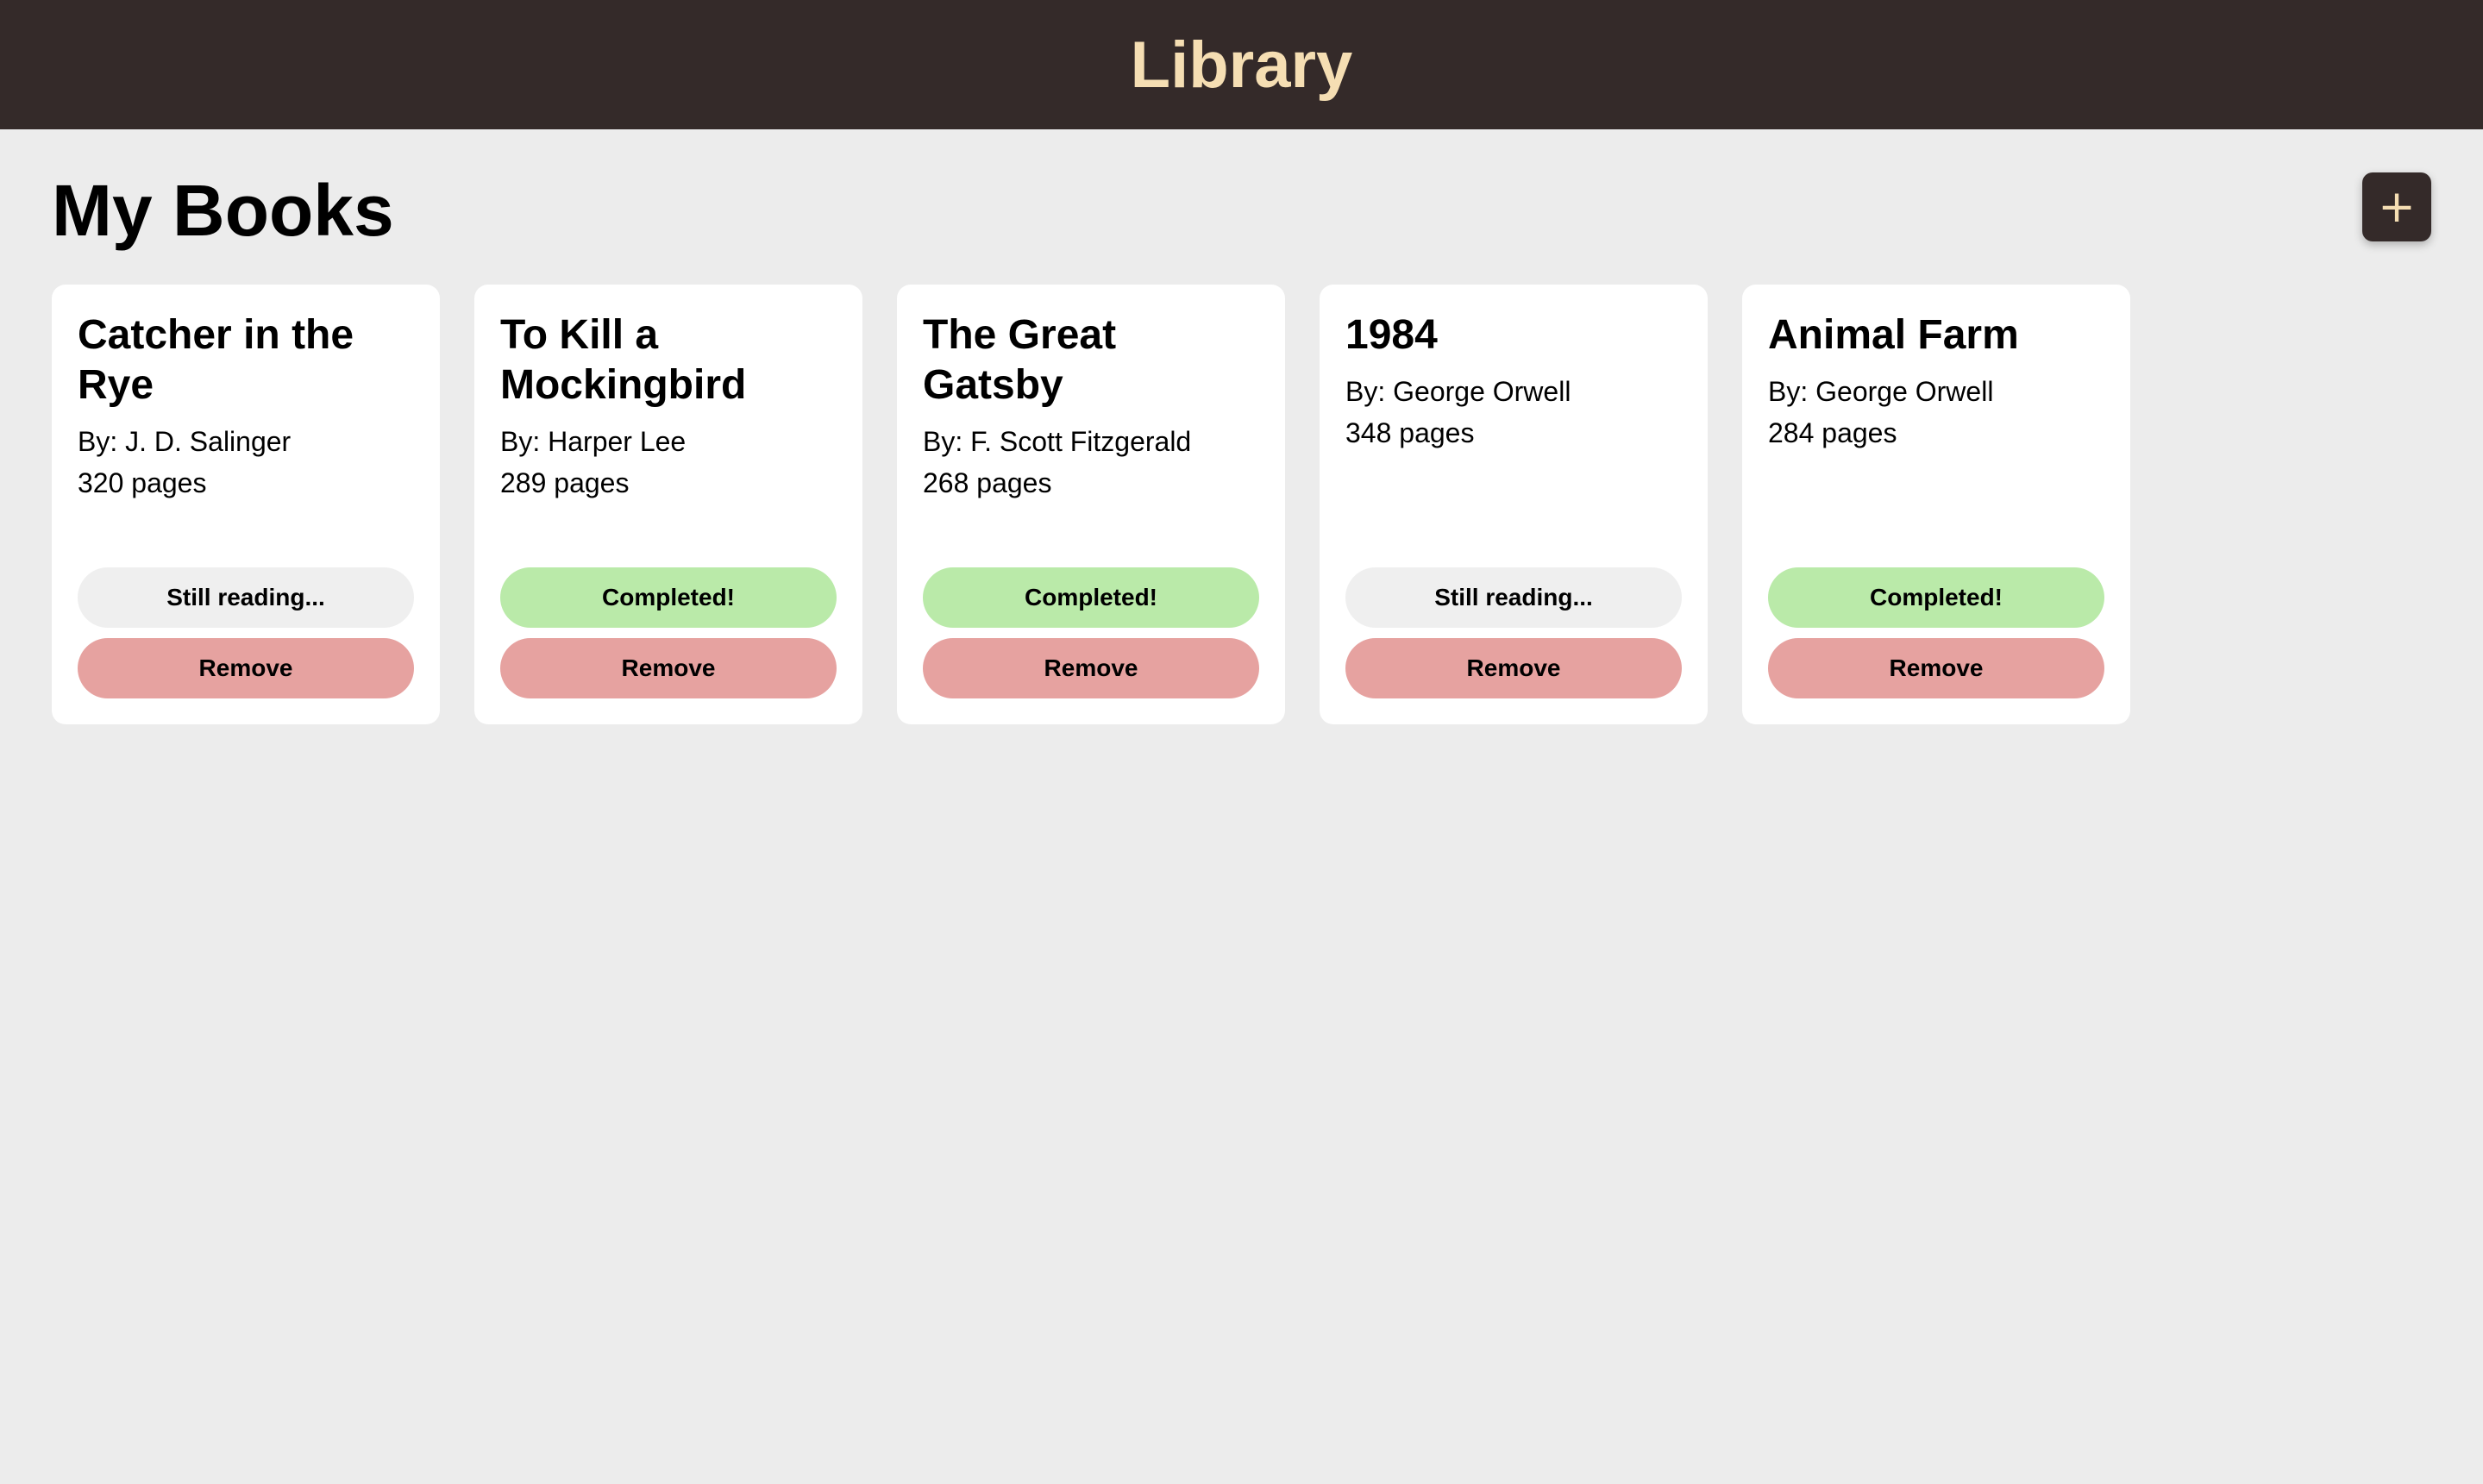 Image resolution: width=2483 pixels, height=1484 pixels. What do you see at coordinates (1893, 335) in the screenshot?
I see `book-title: Animal Farm` at bounding box center [1893, 335].